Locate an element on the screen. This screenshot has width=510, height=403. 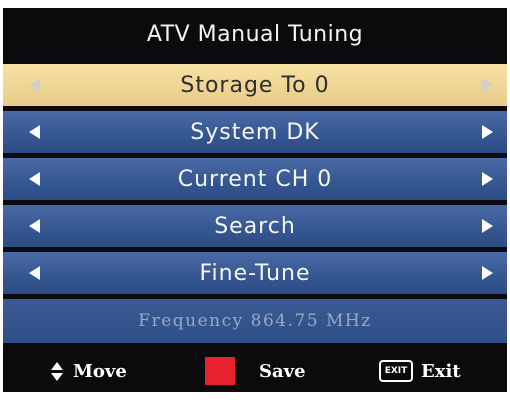
menu-item-label: System DK is located at coordinates (255, 132).